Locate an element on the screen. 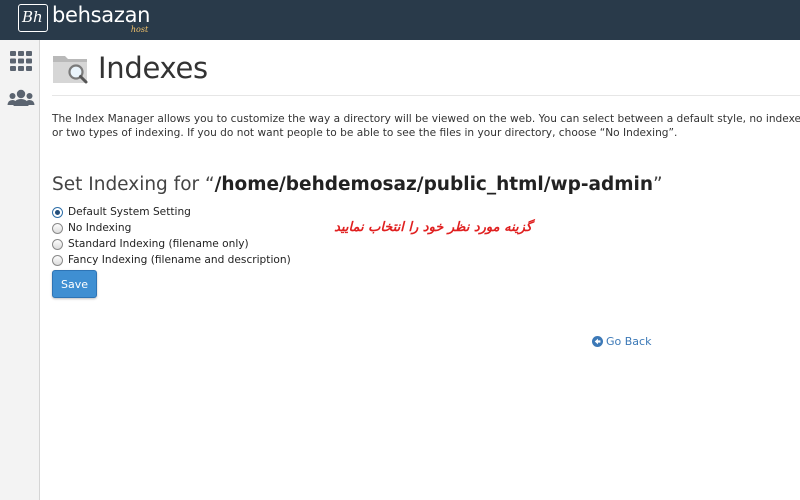 The height and width of the screenshot is (500, 800). set-indexing-label: Set Indexing for is located at coordinates (128, 184).